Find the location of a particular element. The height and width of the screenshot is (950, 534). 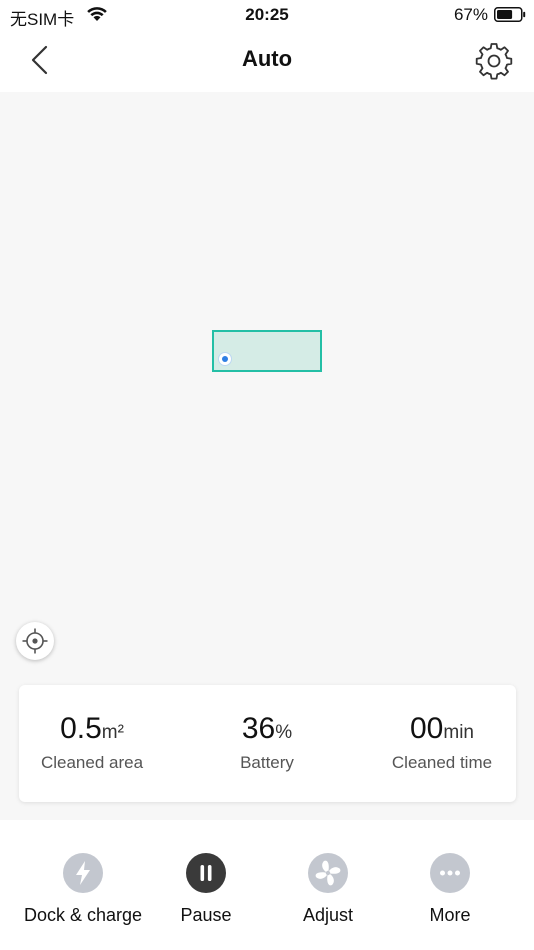

cleaned-area-stat: 0.5m² Cleaned area is located at coordinates (92, 742).